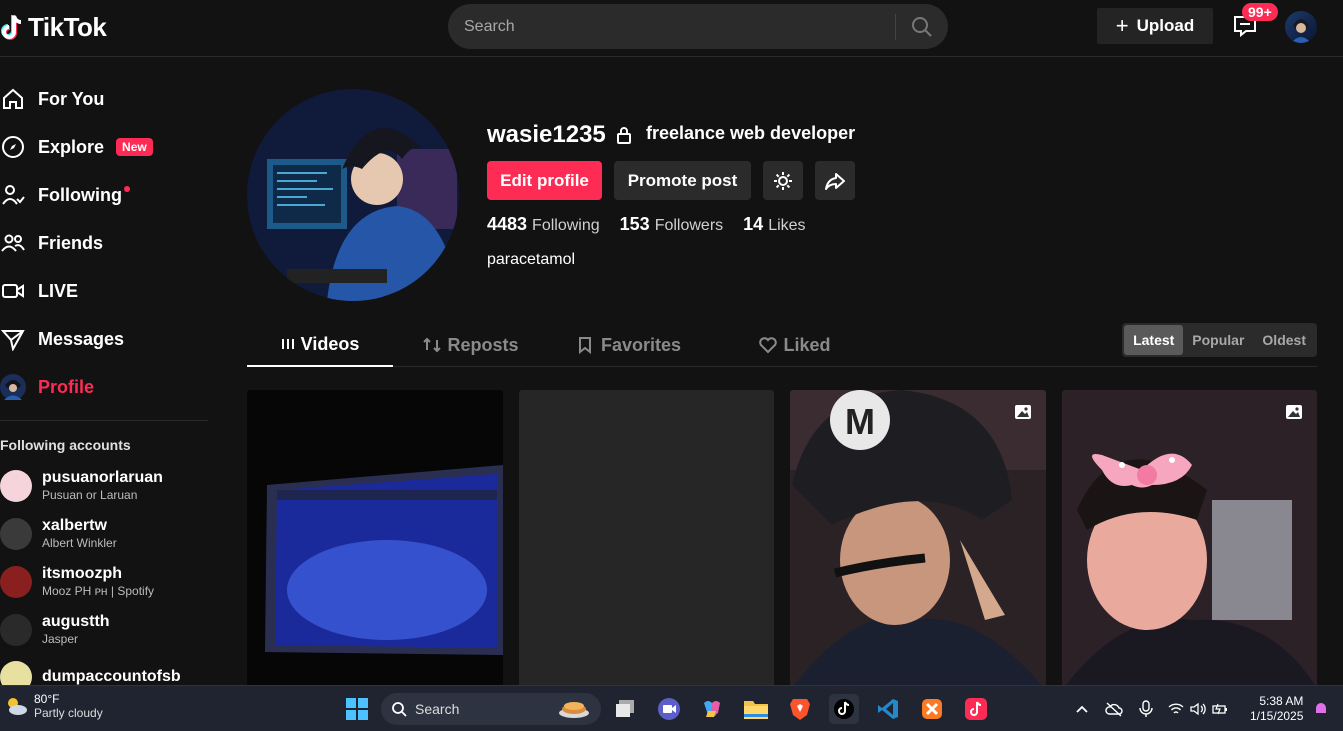 The width and height of the screenshot is (1343, 731). I want to click on search-bar, so click(698, 26).